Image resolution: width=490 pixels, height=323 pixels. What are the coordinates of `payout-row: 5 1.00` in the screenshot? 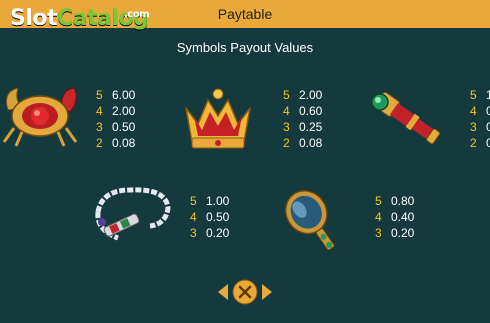 It's located at (210, 201).